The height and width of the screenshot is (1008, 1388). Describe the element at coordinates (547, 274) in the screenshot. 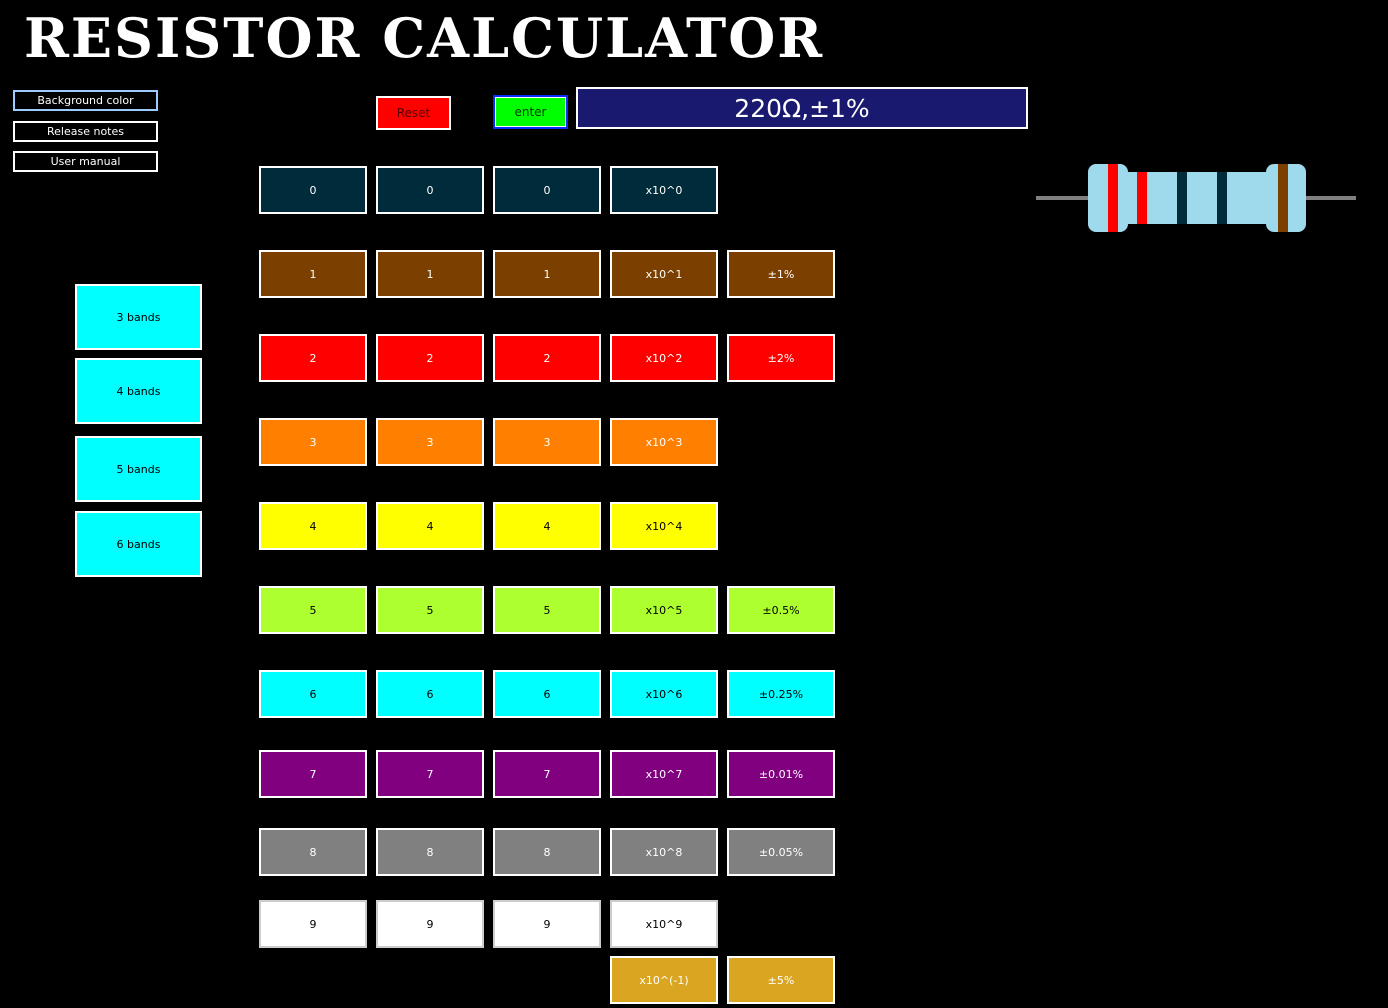

I see `brown-digit3-button: 1` at that location.